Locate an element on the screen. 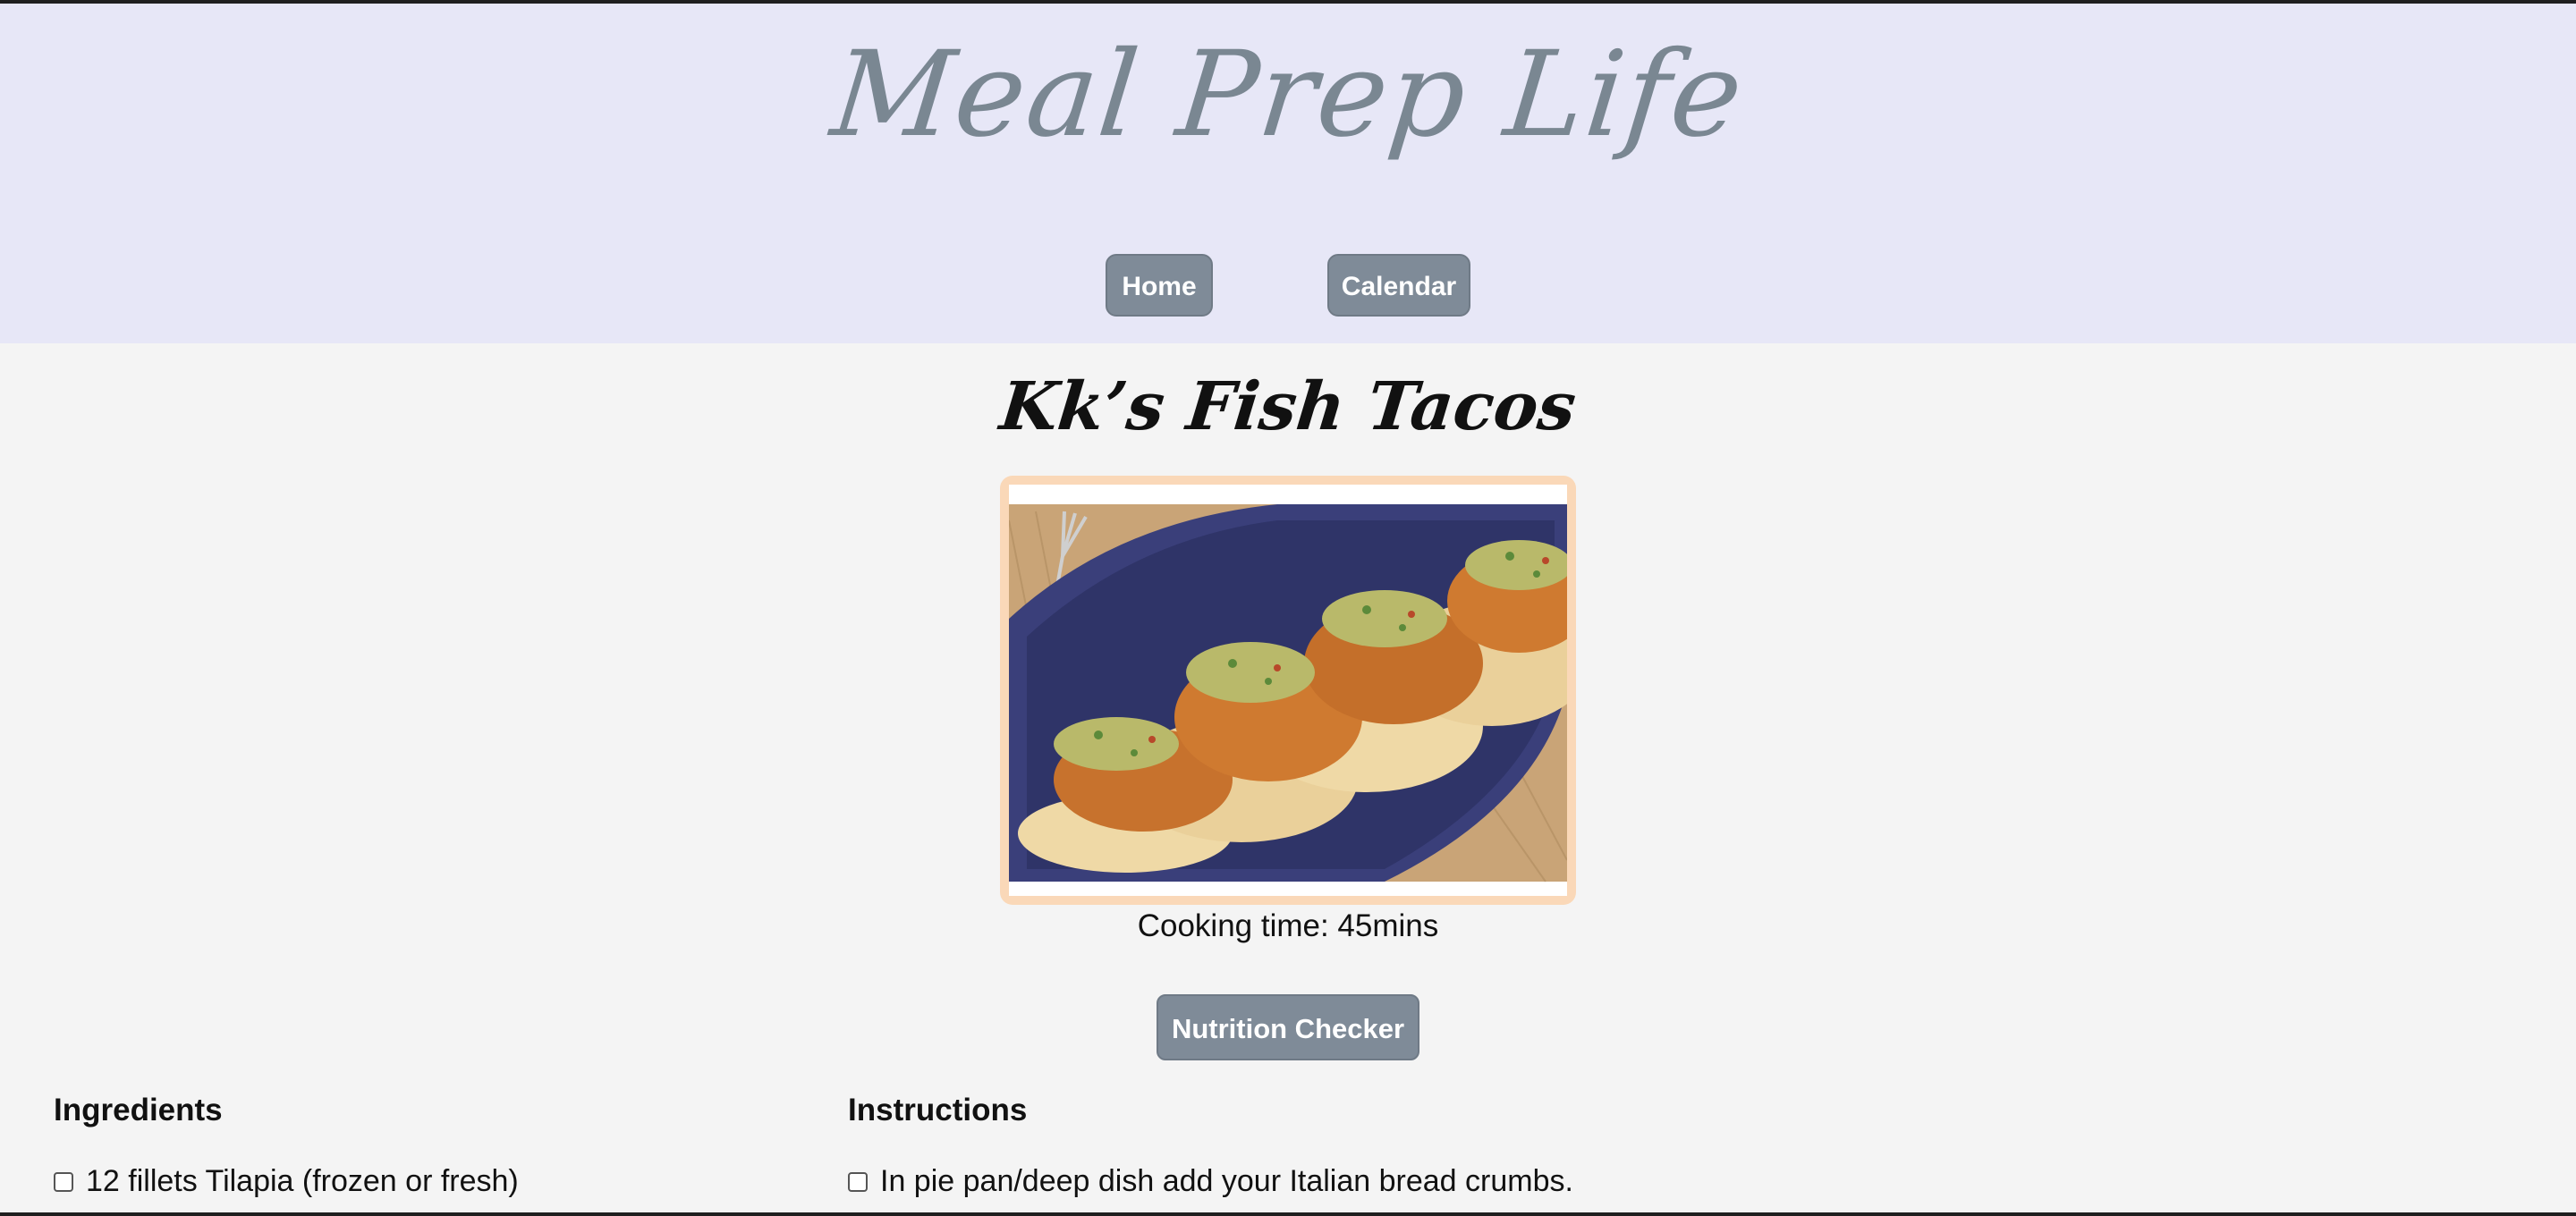 The height and width of the screenshot is (1216, 2576). ingredient-checkbox is located at coordinates (63, 1182).